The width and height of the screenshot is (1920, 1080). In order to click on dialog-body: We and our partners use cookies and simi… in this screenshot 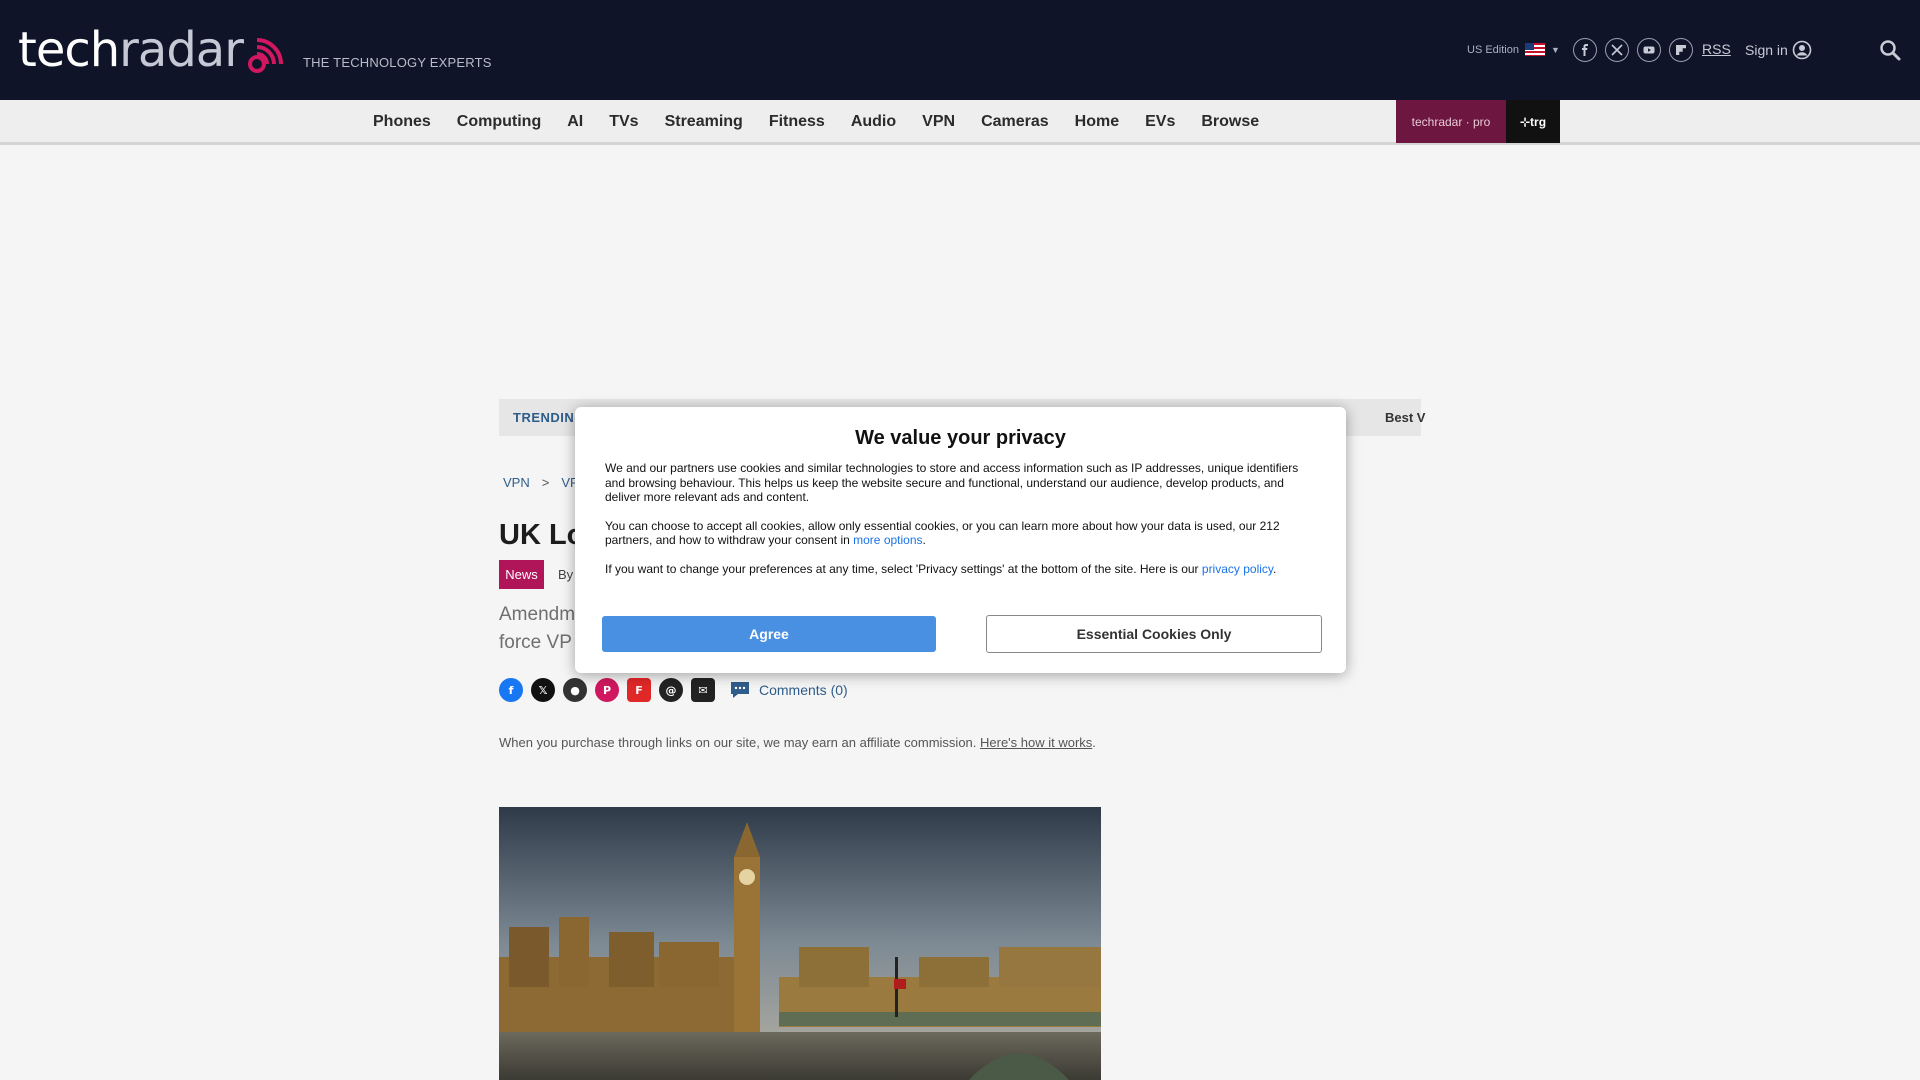, I will do `click(962, 525)`.